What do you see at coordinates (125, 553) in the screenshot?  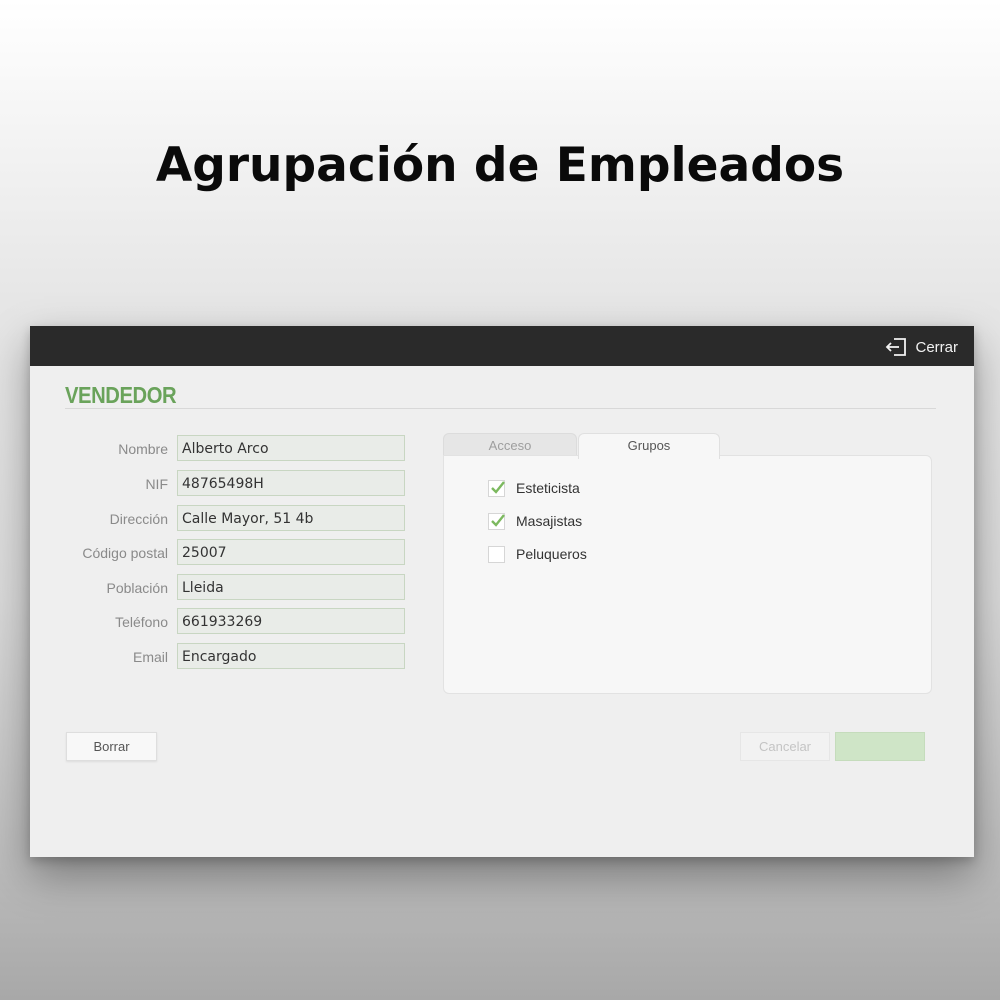 I see `codigo-postal-label: Código postal` at bounding box center [125, 553].